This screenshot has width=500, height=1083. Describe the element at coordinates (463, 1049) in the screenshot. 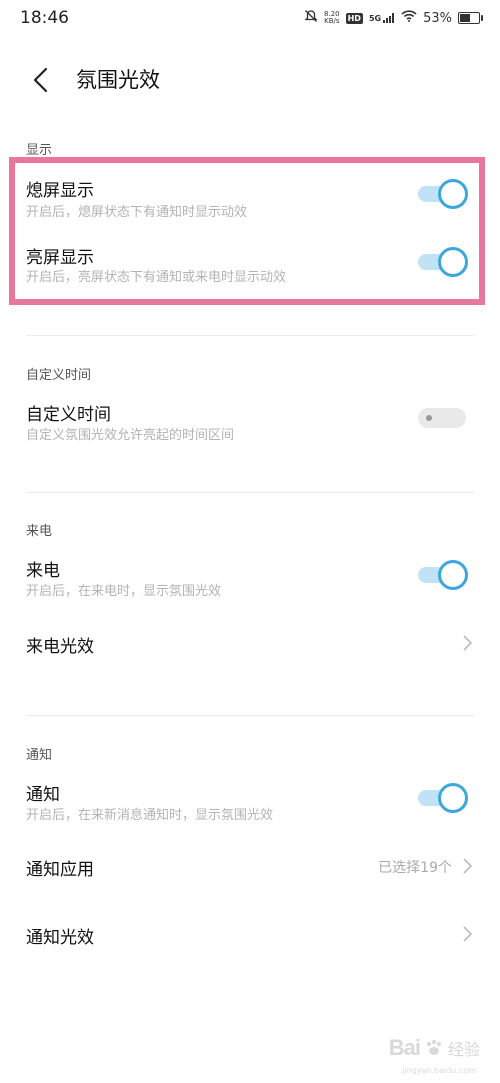

I see `watermark-text: 经验` at that location.